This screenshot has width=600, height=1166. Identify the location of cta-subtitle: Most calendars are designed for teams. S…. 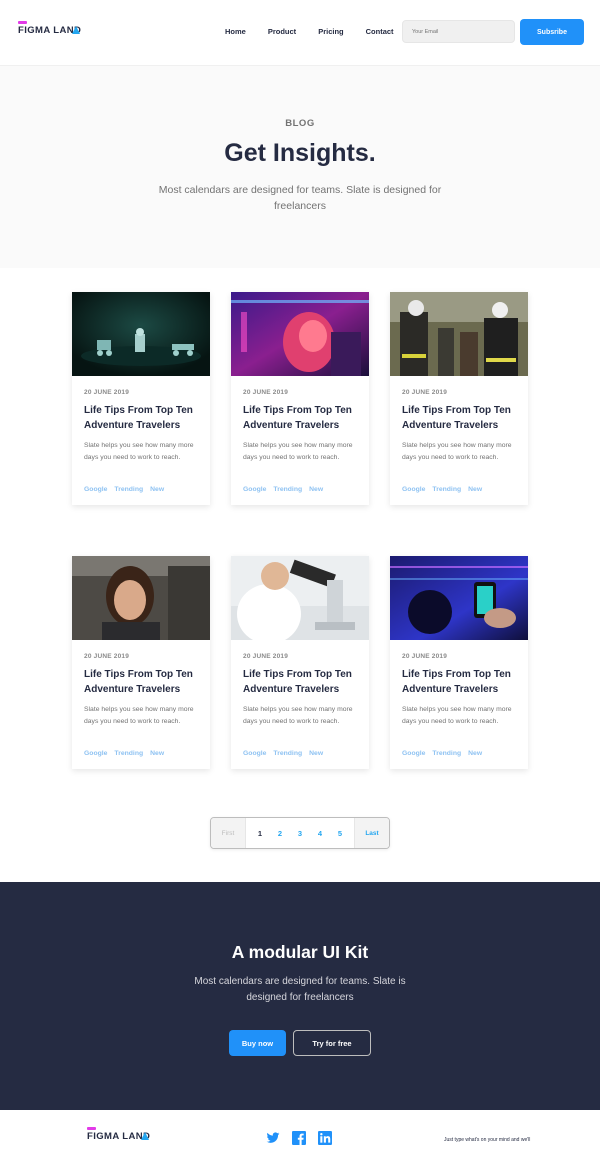
(300, 989).